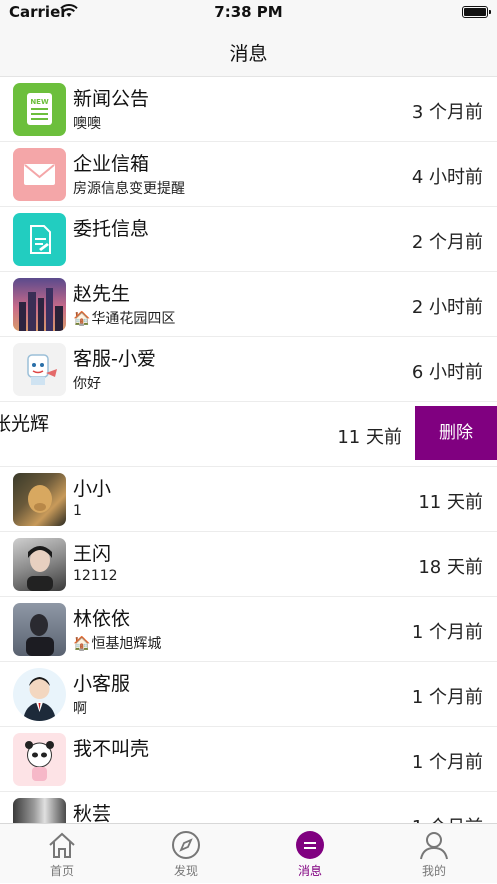 This screenshot has height=884, width=497. Describe the element at coordinates (39, 810) in the screenshot. I see `gray-photo` at that location.